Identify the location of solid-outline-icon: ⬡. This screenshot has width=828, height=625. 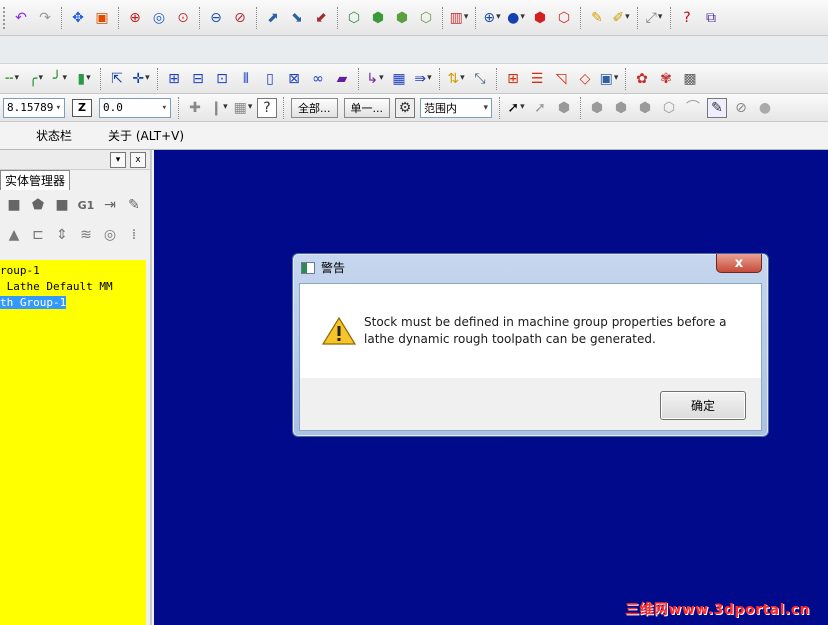
(564, 18).